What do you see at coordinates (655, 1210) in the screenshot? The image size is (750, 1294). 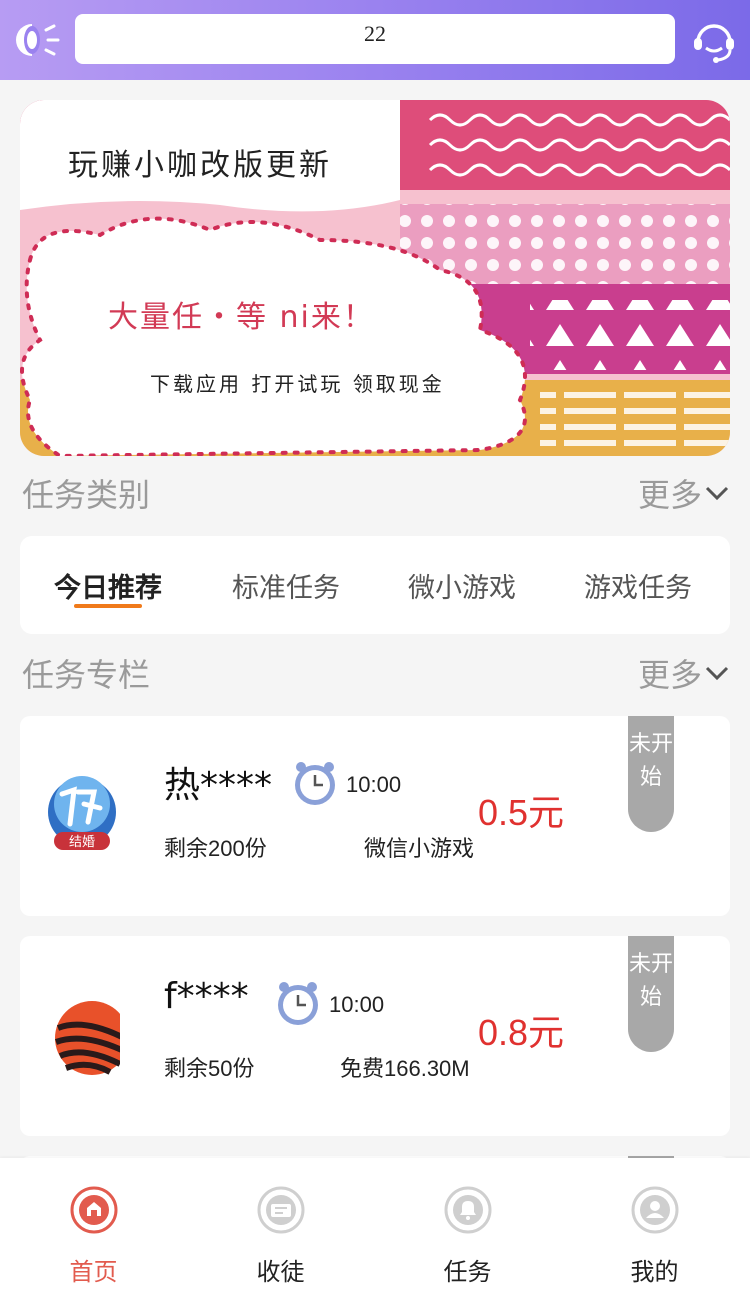 I see `profile-icon` at bounding box center [655, 1210].